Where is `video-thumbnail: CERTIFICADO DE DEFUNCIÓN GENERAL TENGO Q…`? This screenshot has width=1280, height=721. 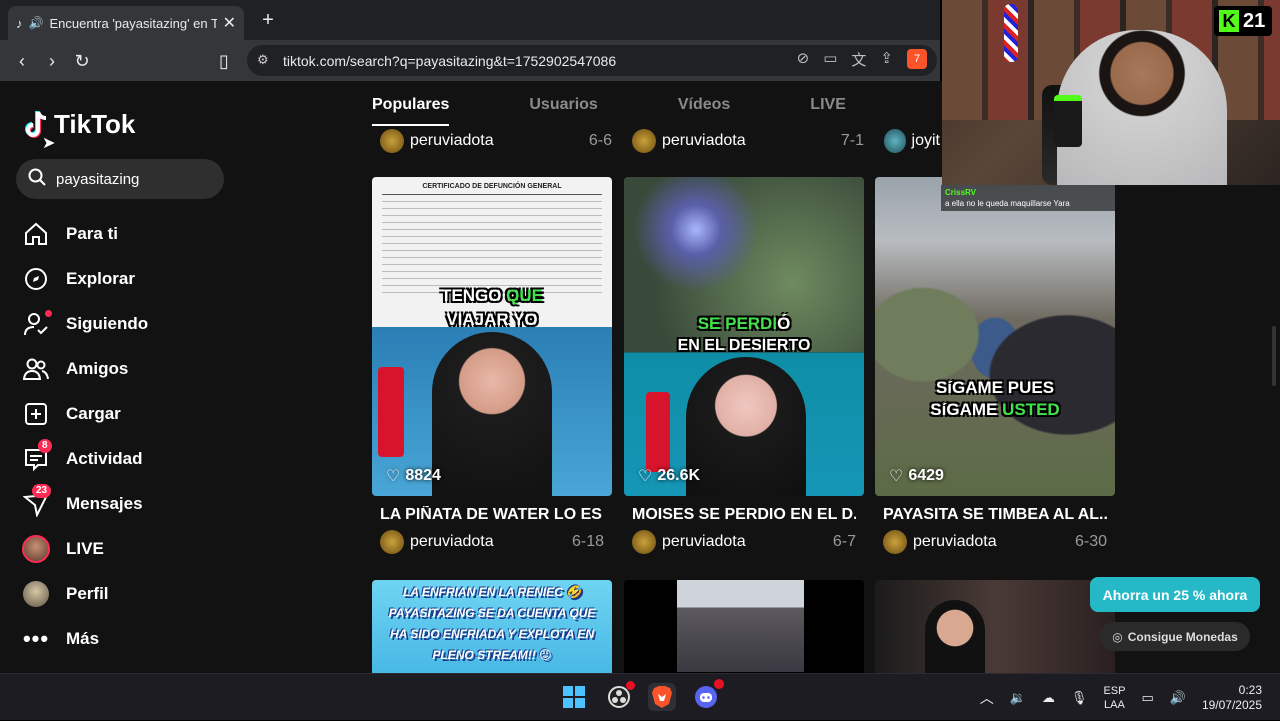
video-thumbnail: CERTIFICADO DE DEFUNCIÓN GENERAL TENGO Q… is located at coordinates (492, 336).